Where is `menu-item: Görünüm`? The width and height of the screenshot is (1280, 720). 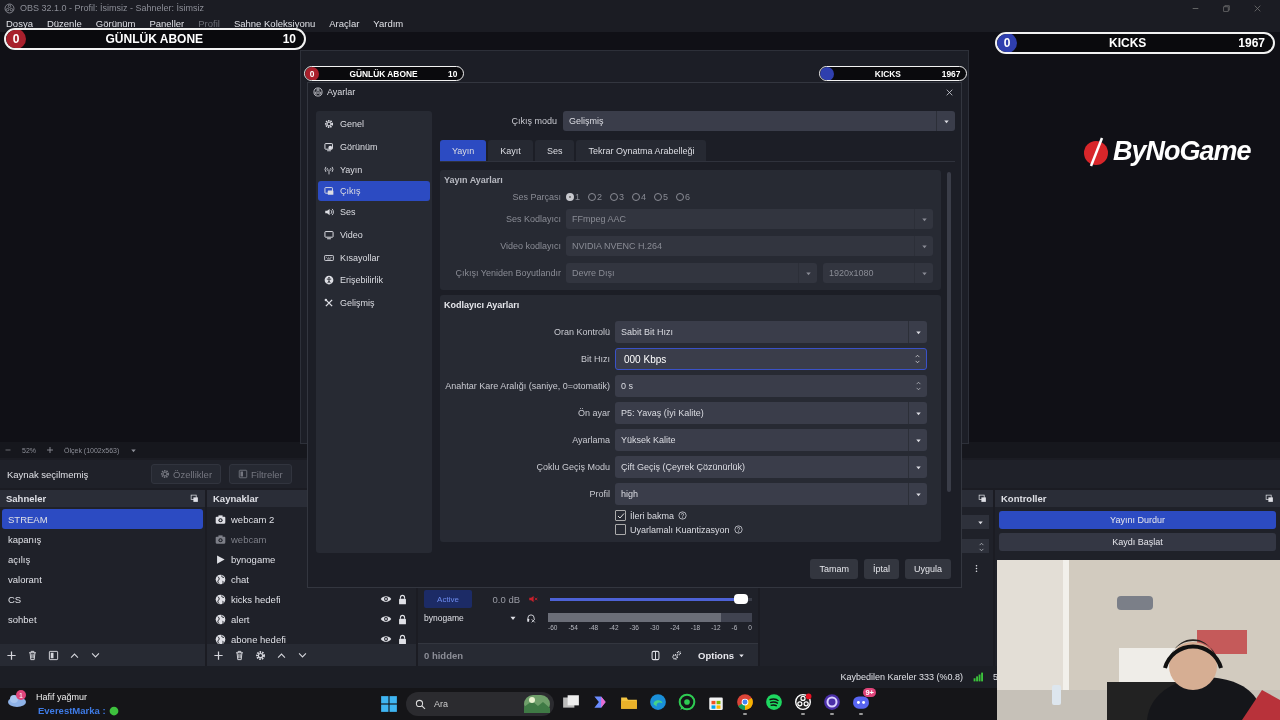
menu-item: Görünüm is located at coordinates (115, 23).